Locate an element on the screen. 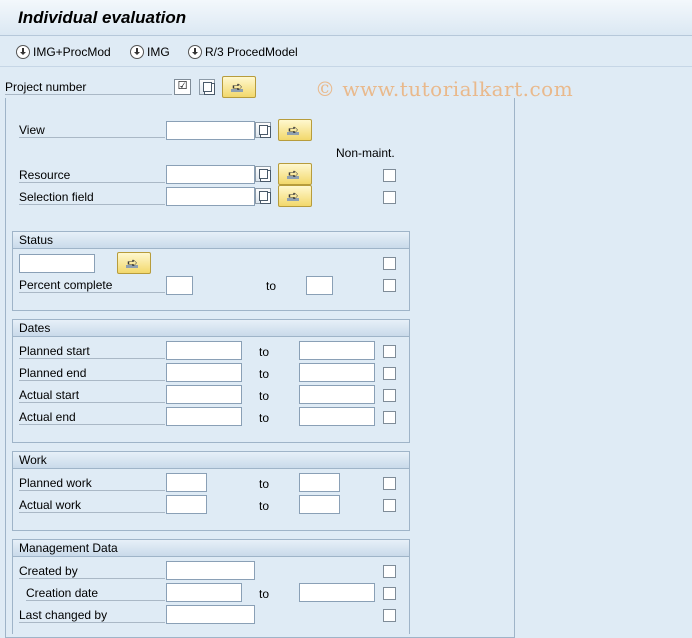  actual-end-from-input is located at coordinates (204, 416).